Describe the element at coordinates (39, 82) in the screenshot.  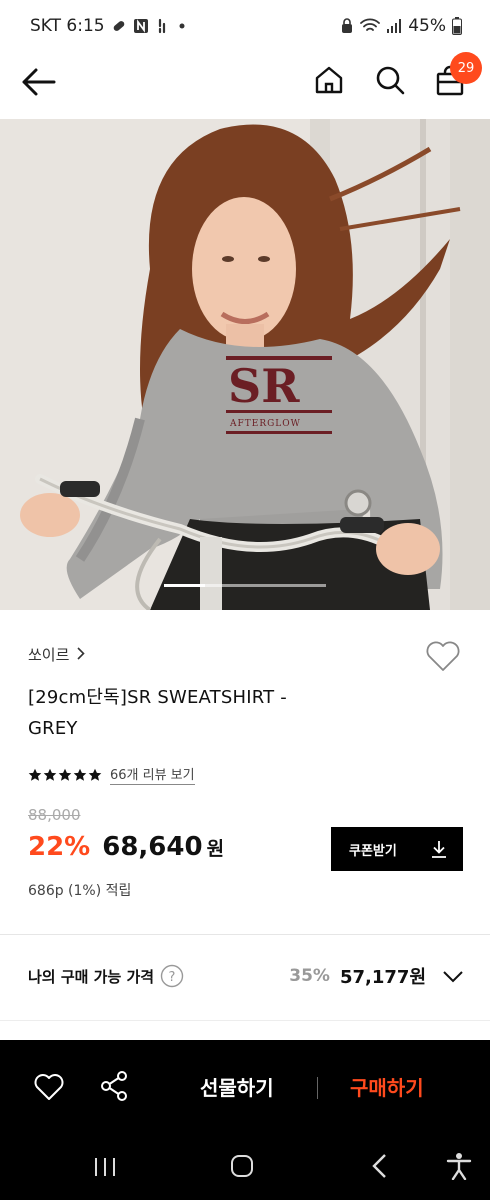
I see `back-arrow-icon` at that location.